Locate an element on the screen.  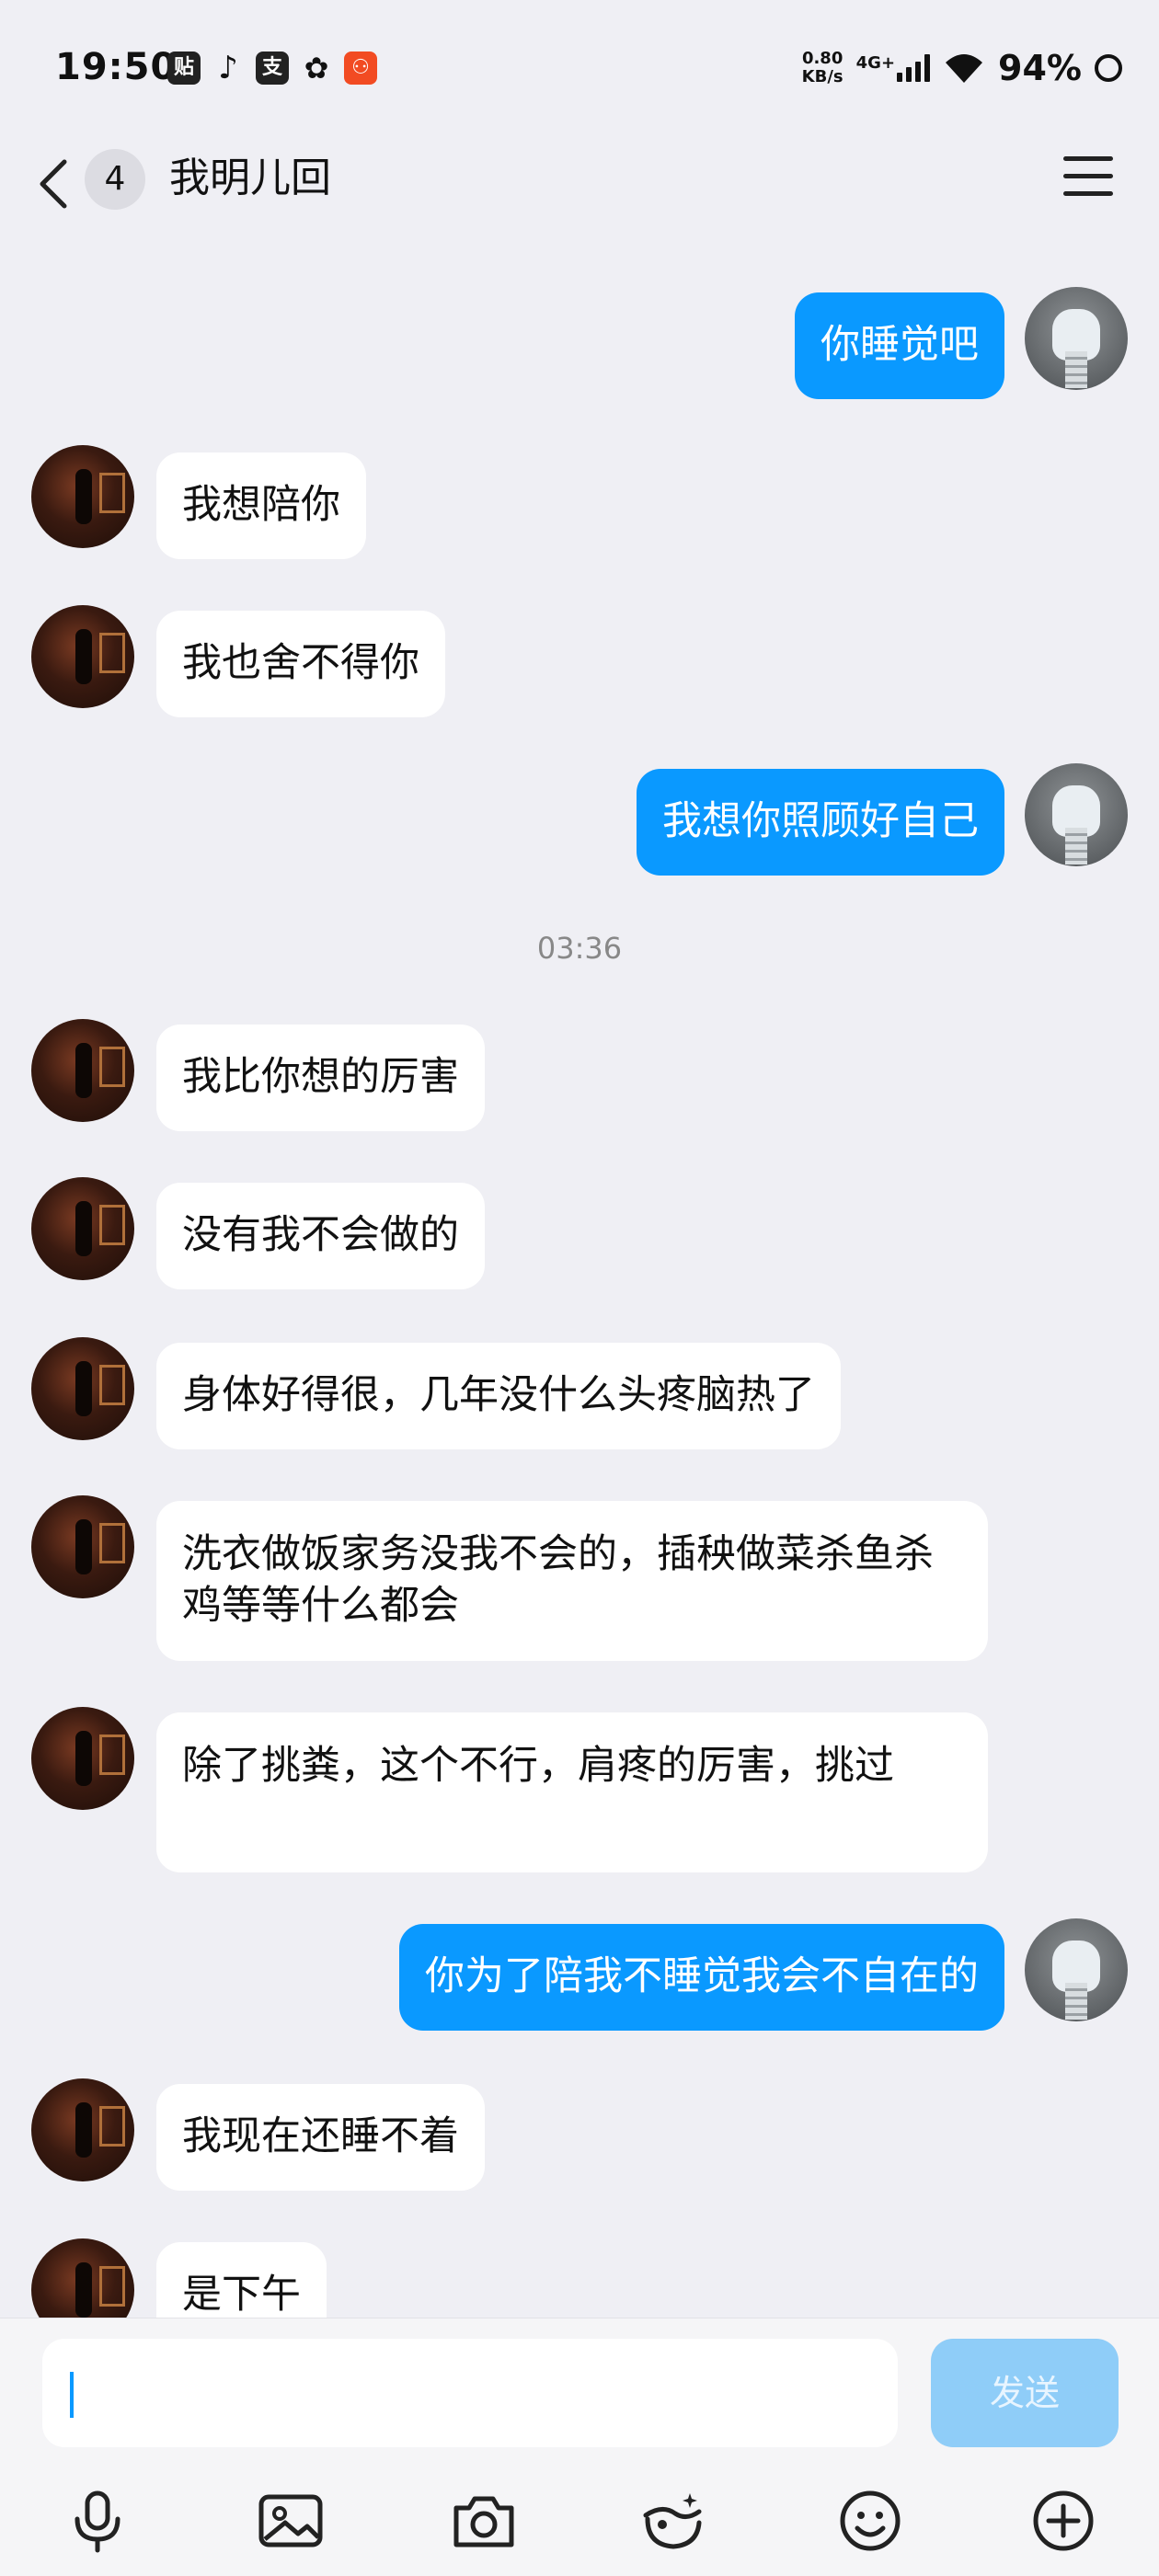
incoming-message-bubble: 除了挑粪，这个不行，肩疼的厉害，挑过 is located at coordinates (572, 1792).